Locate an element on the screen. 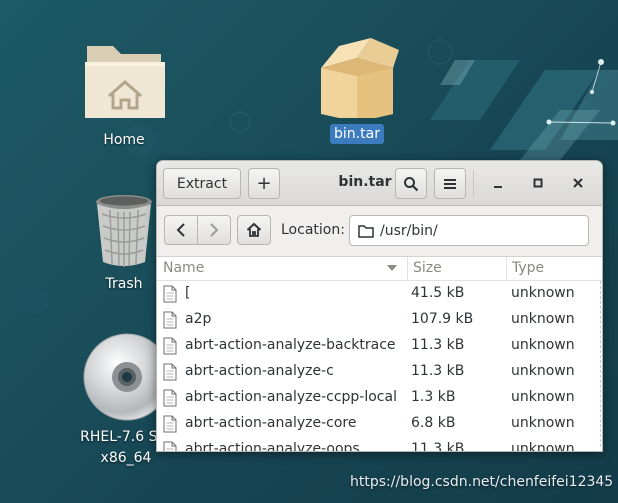 The width and height of the screenshot is (618, 503). hamburger-menu-icon is located at coordinates (450, 183).